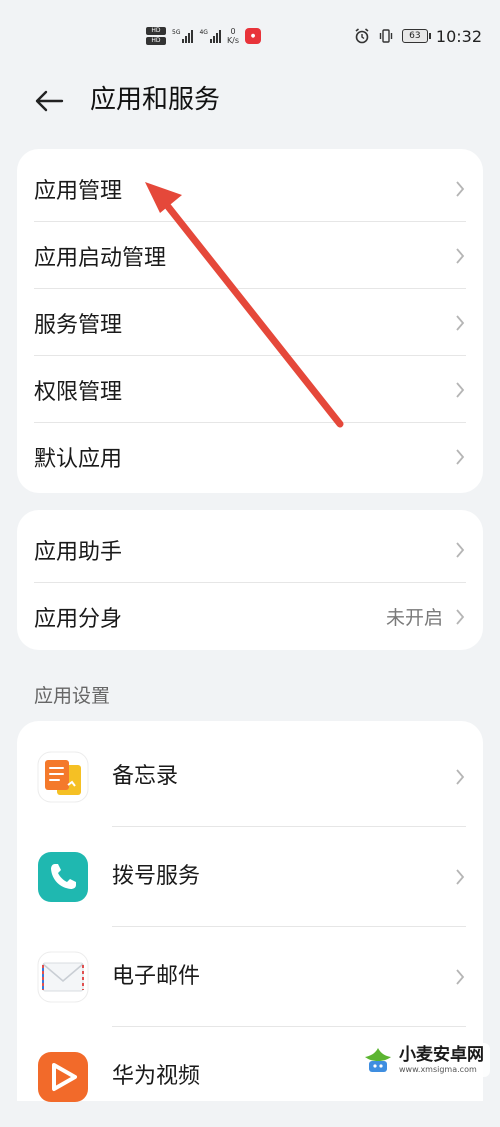 Image resolution: width=500 pixels, height=1127 pixels. I want to click on watermark-url: www.xmsigma.com, so click(438, 1069).